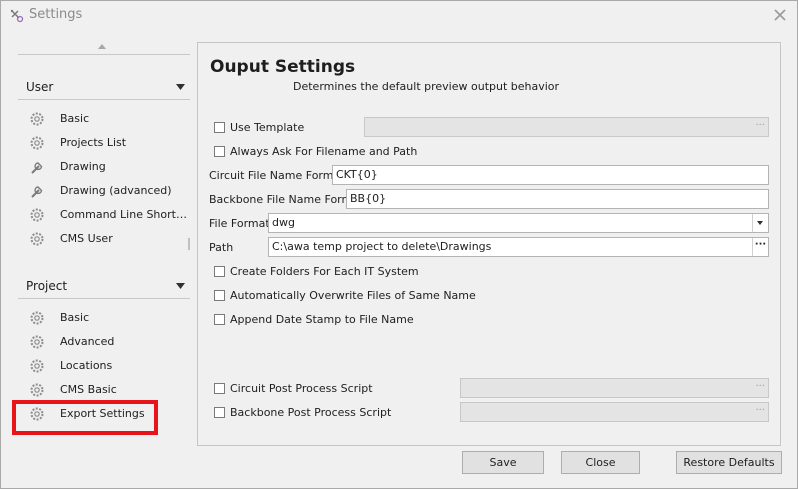 This screenshot has width=798, height=489. I want to click on date-stamp-checkbox: Append Date Stamp to File Name, so click(314, 320).